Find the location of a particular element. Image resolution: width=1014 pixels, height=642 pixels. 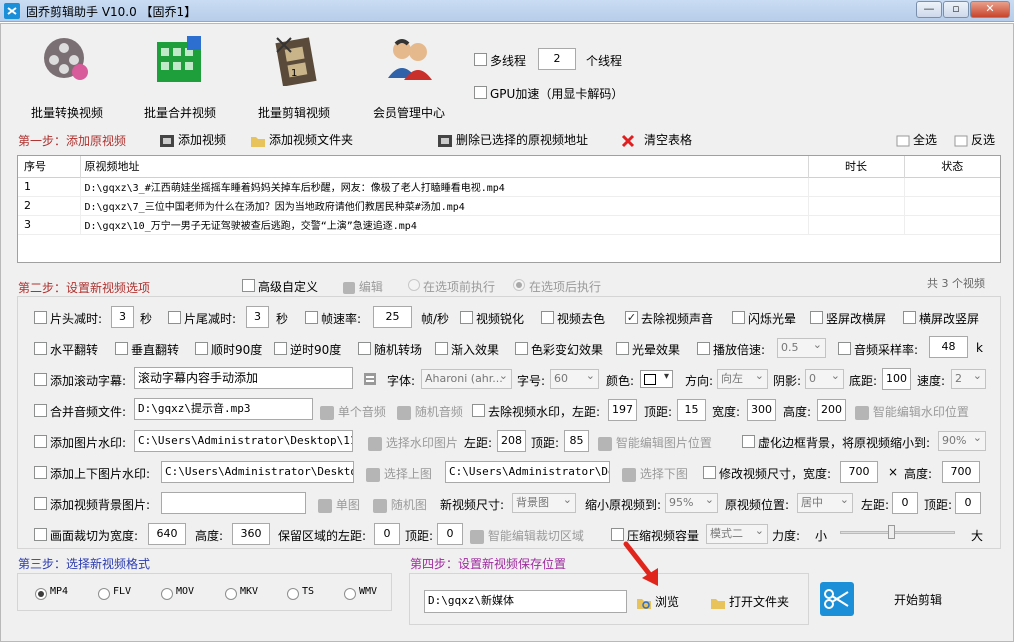

shrink-select: 95% is located at coordinates (691, 503).